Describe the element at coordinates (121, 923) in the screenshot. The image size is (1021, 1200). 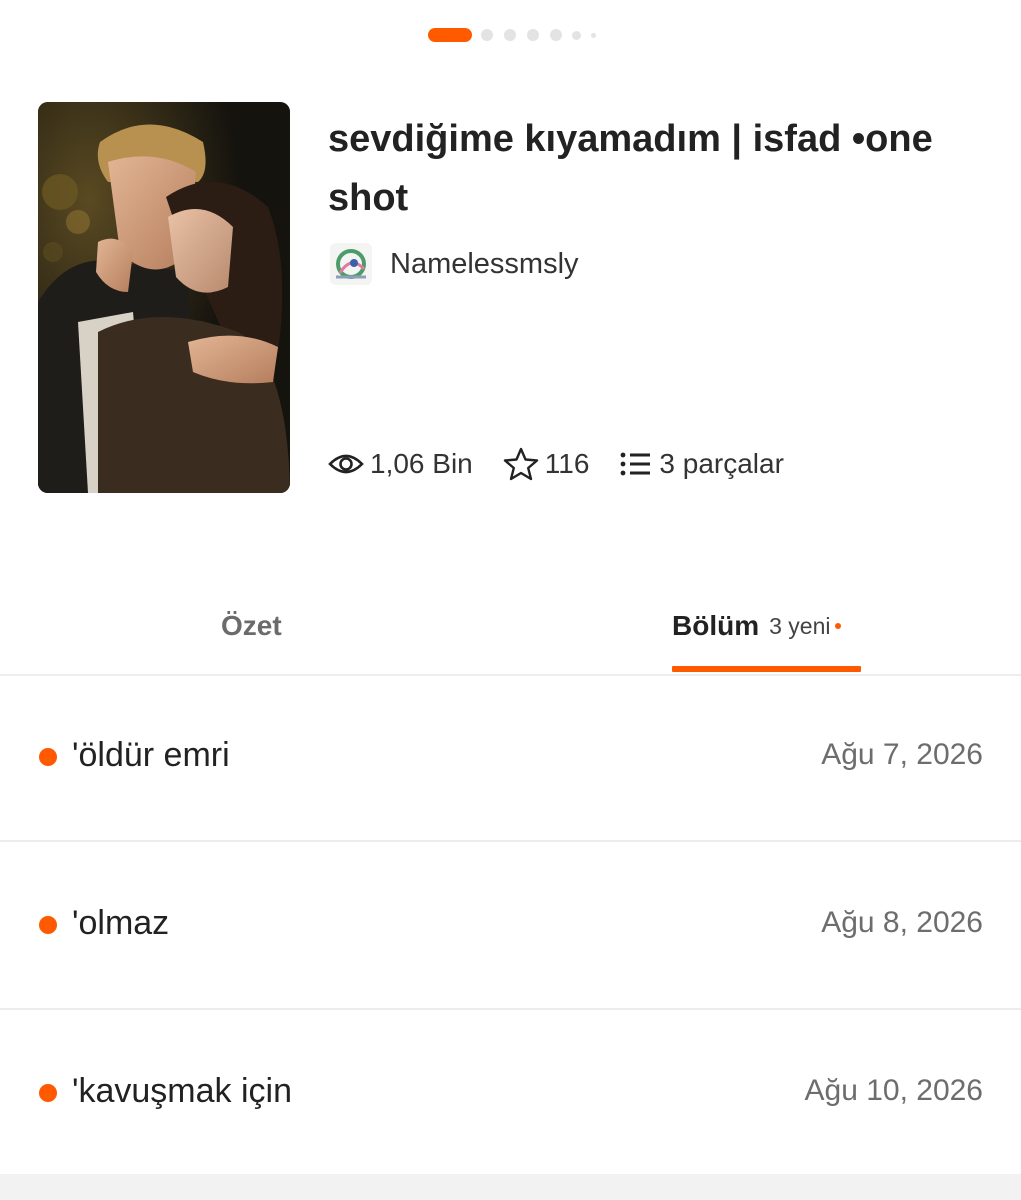
I see `part-title: 'olmaz` at that location.